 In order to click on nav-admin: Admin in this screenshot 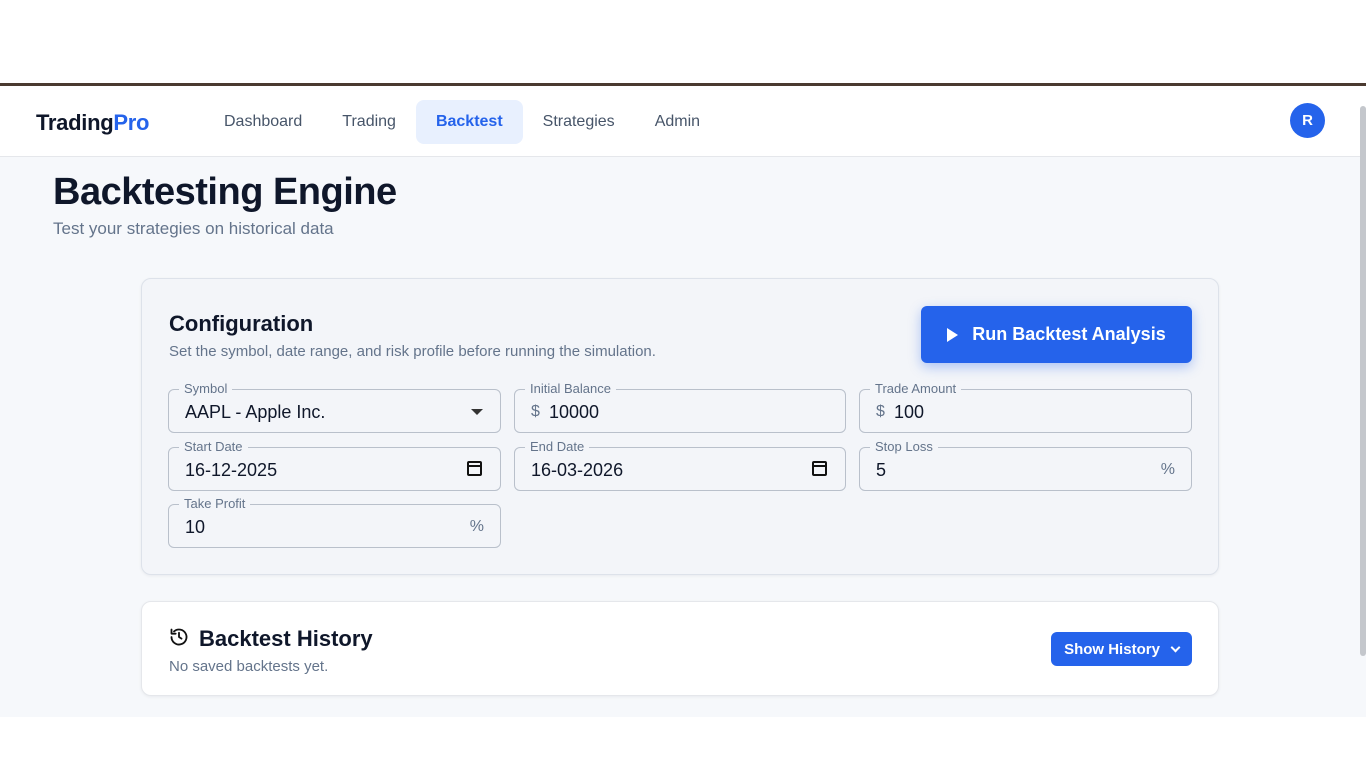, I will do `click(677, 122)`.